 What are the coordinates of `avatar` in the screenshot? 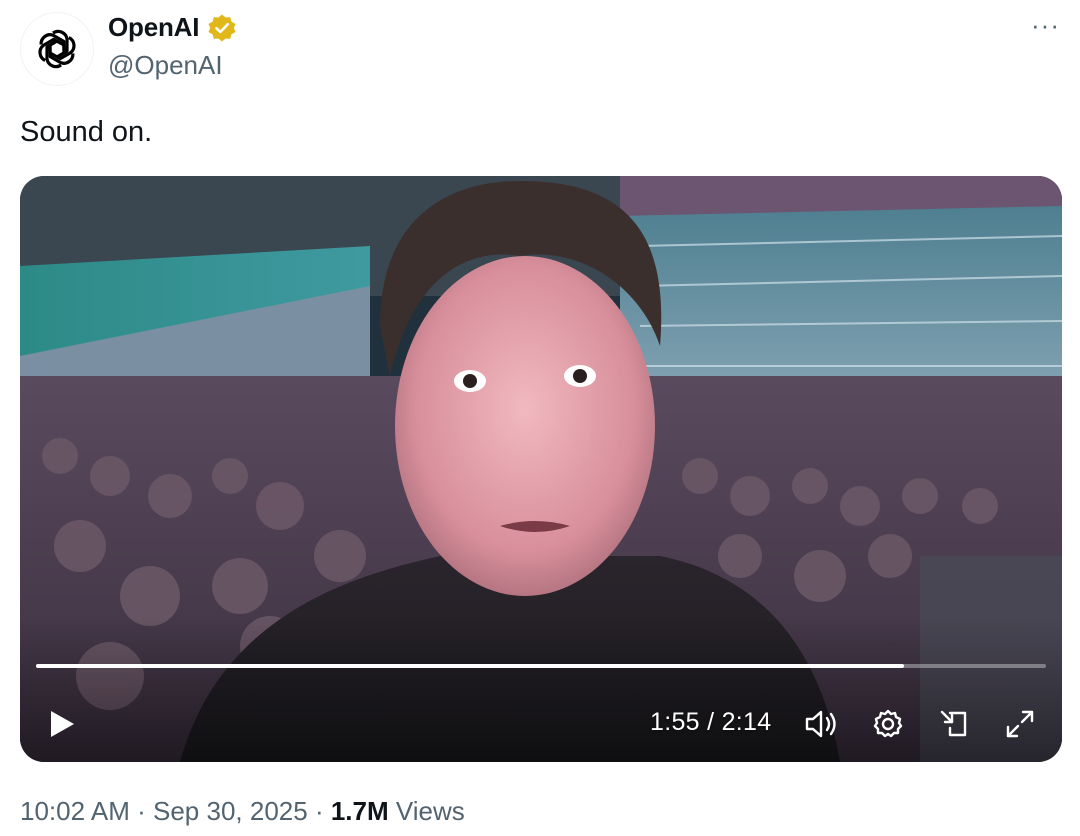 It's located at (57, 49).